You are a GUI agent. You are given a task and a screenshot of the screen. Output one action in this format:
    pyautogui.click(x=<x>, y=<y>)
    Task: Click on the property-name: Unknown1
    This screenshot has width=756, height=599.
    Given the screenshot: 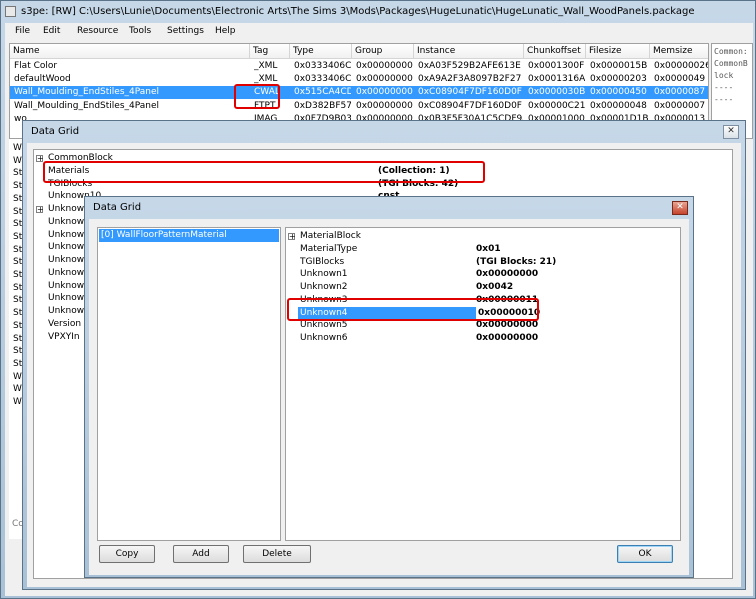 What is the action you would take?
    pyautogui.click(x=324, y=274)
    